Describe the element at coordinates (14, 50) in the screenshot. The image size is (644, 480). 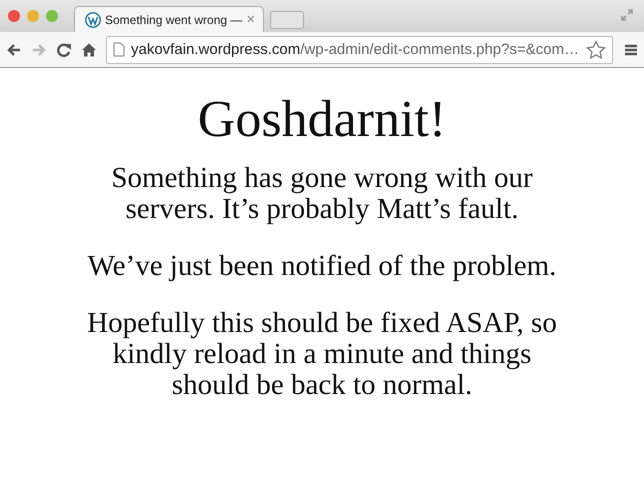
I see `back-arrow-icon` at that location.